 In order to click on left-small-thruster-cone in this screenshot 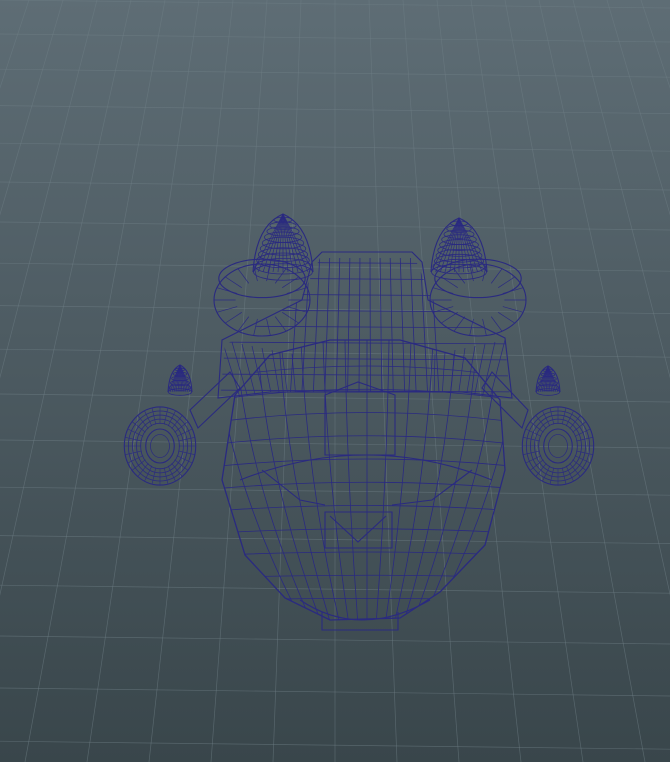, I will do `click(180, 380)`.